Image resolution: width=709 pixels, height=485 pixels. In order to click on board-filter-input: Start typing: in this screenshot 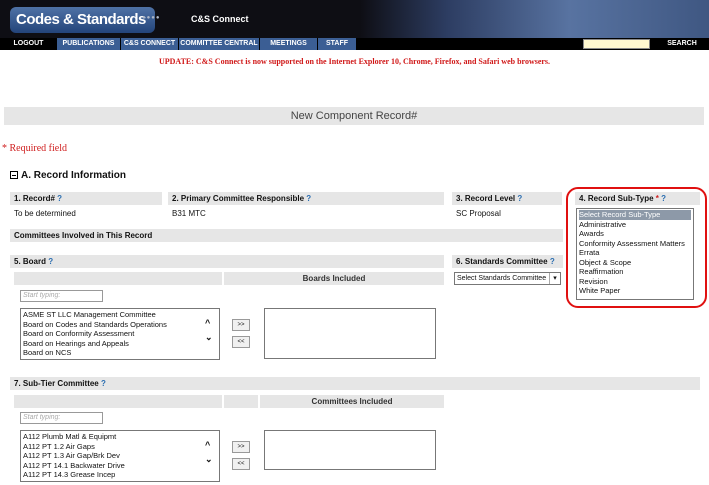, I will do `click(61, 296)`.